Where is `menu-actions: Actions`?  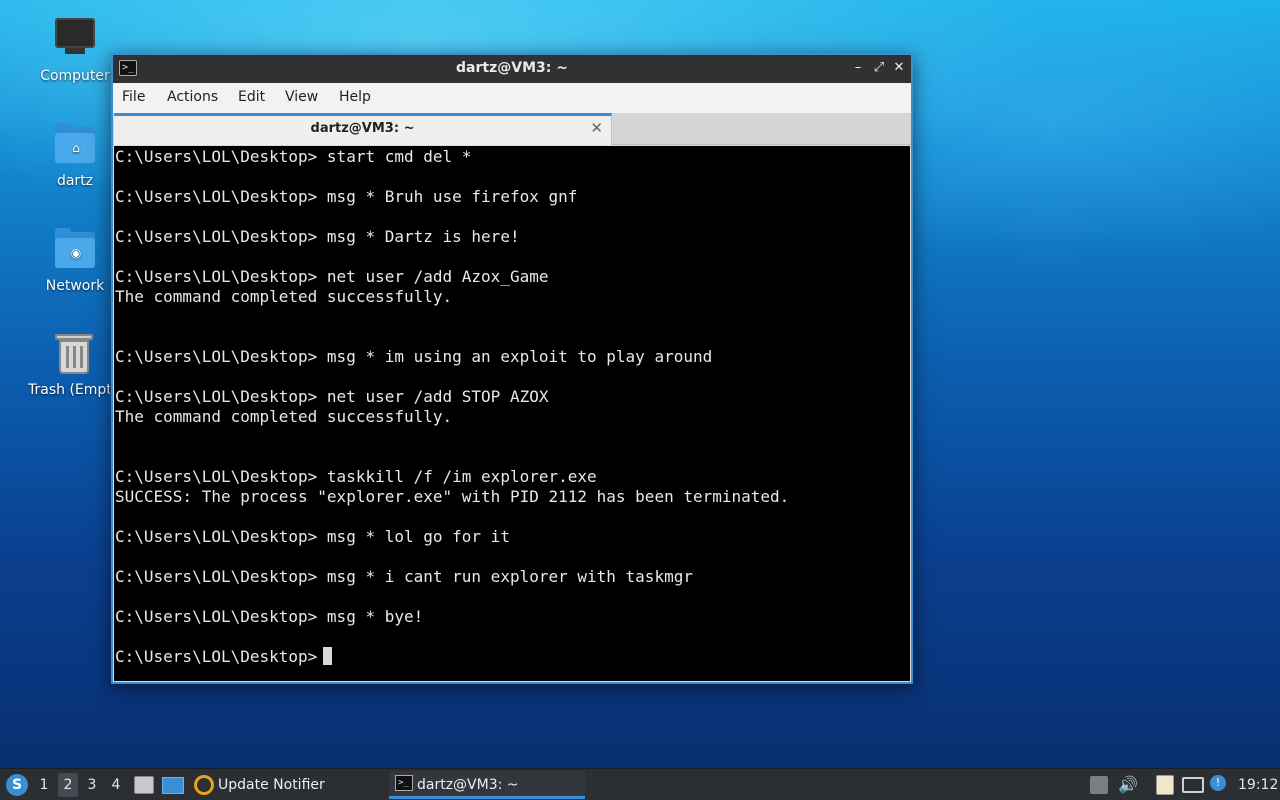
menu-actions: Actions is located at coordinates (192, 97).